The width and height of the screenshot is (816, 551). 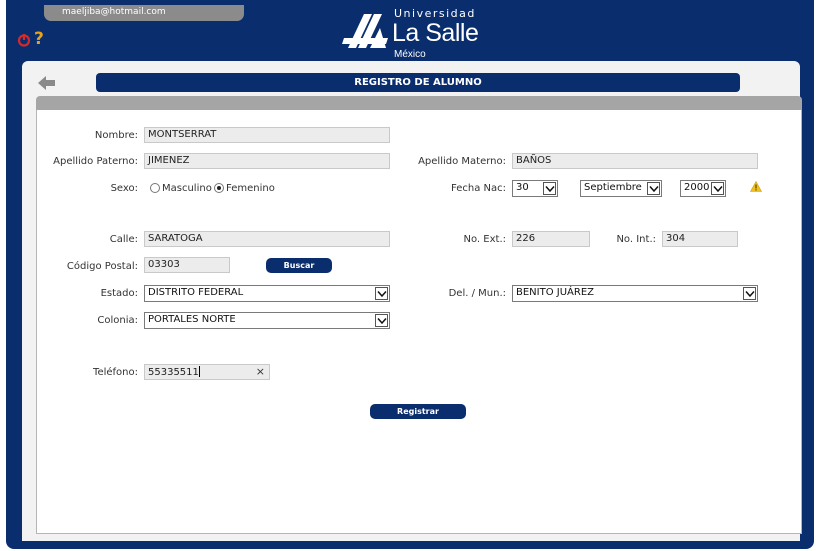 What do you see at coordinates (267, 293) in the screenshot?
I see `estado-select: DISTRITO FEDERAL` at bounding box center [267, 293].